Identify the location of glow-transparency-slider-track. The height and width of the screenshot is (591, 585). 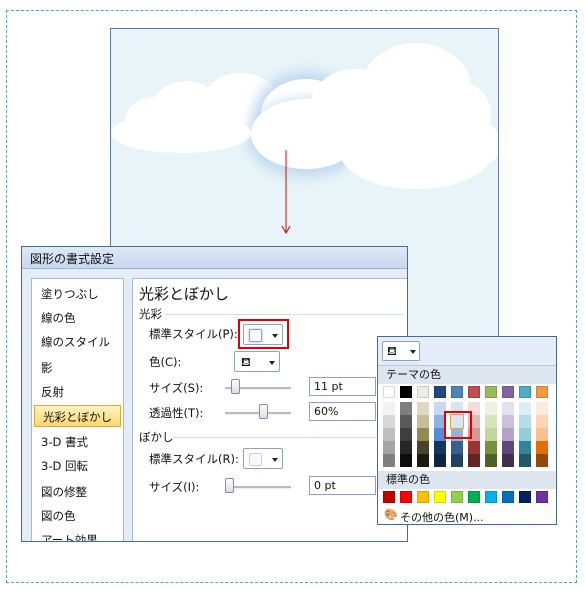
(258, 413).